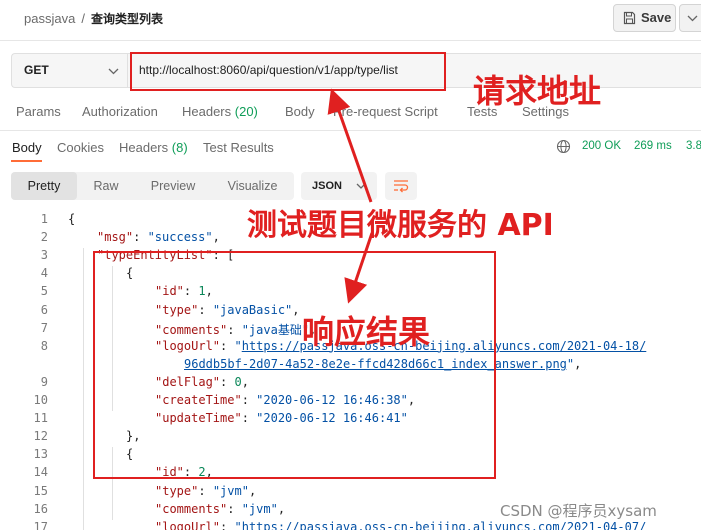  I want to click on annotation-api-label: 测试题目微服务的 API, so click(400, 225).